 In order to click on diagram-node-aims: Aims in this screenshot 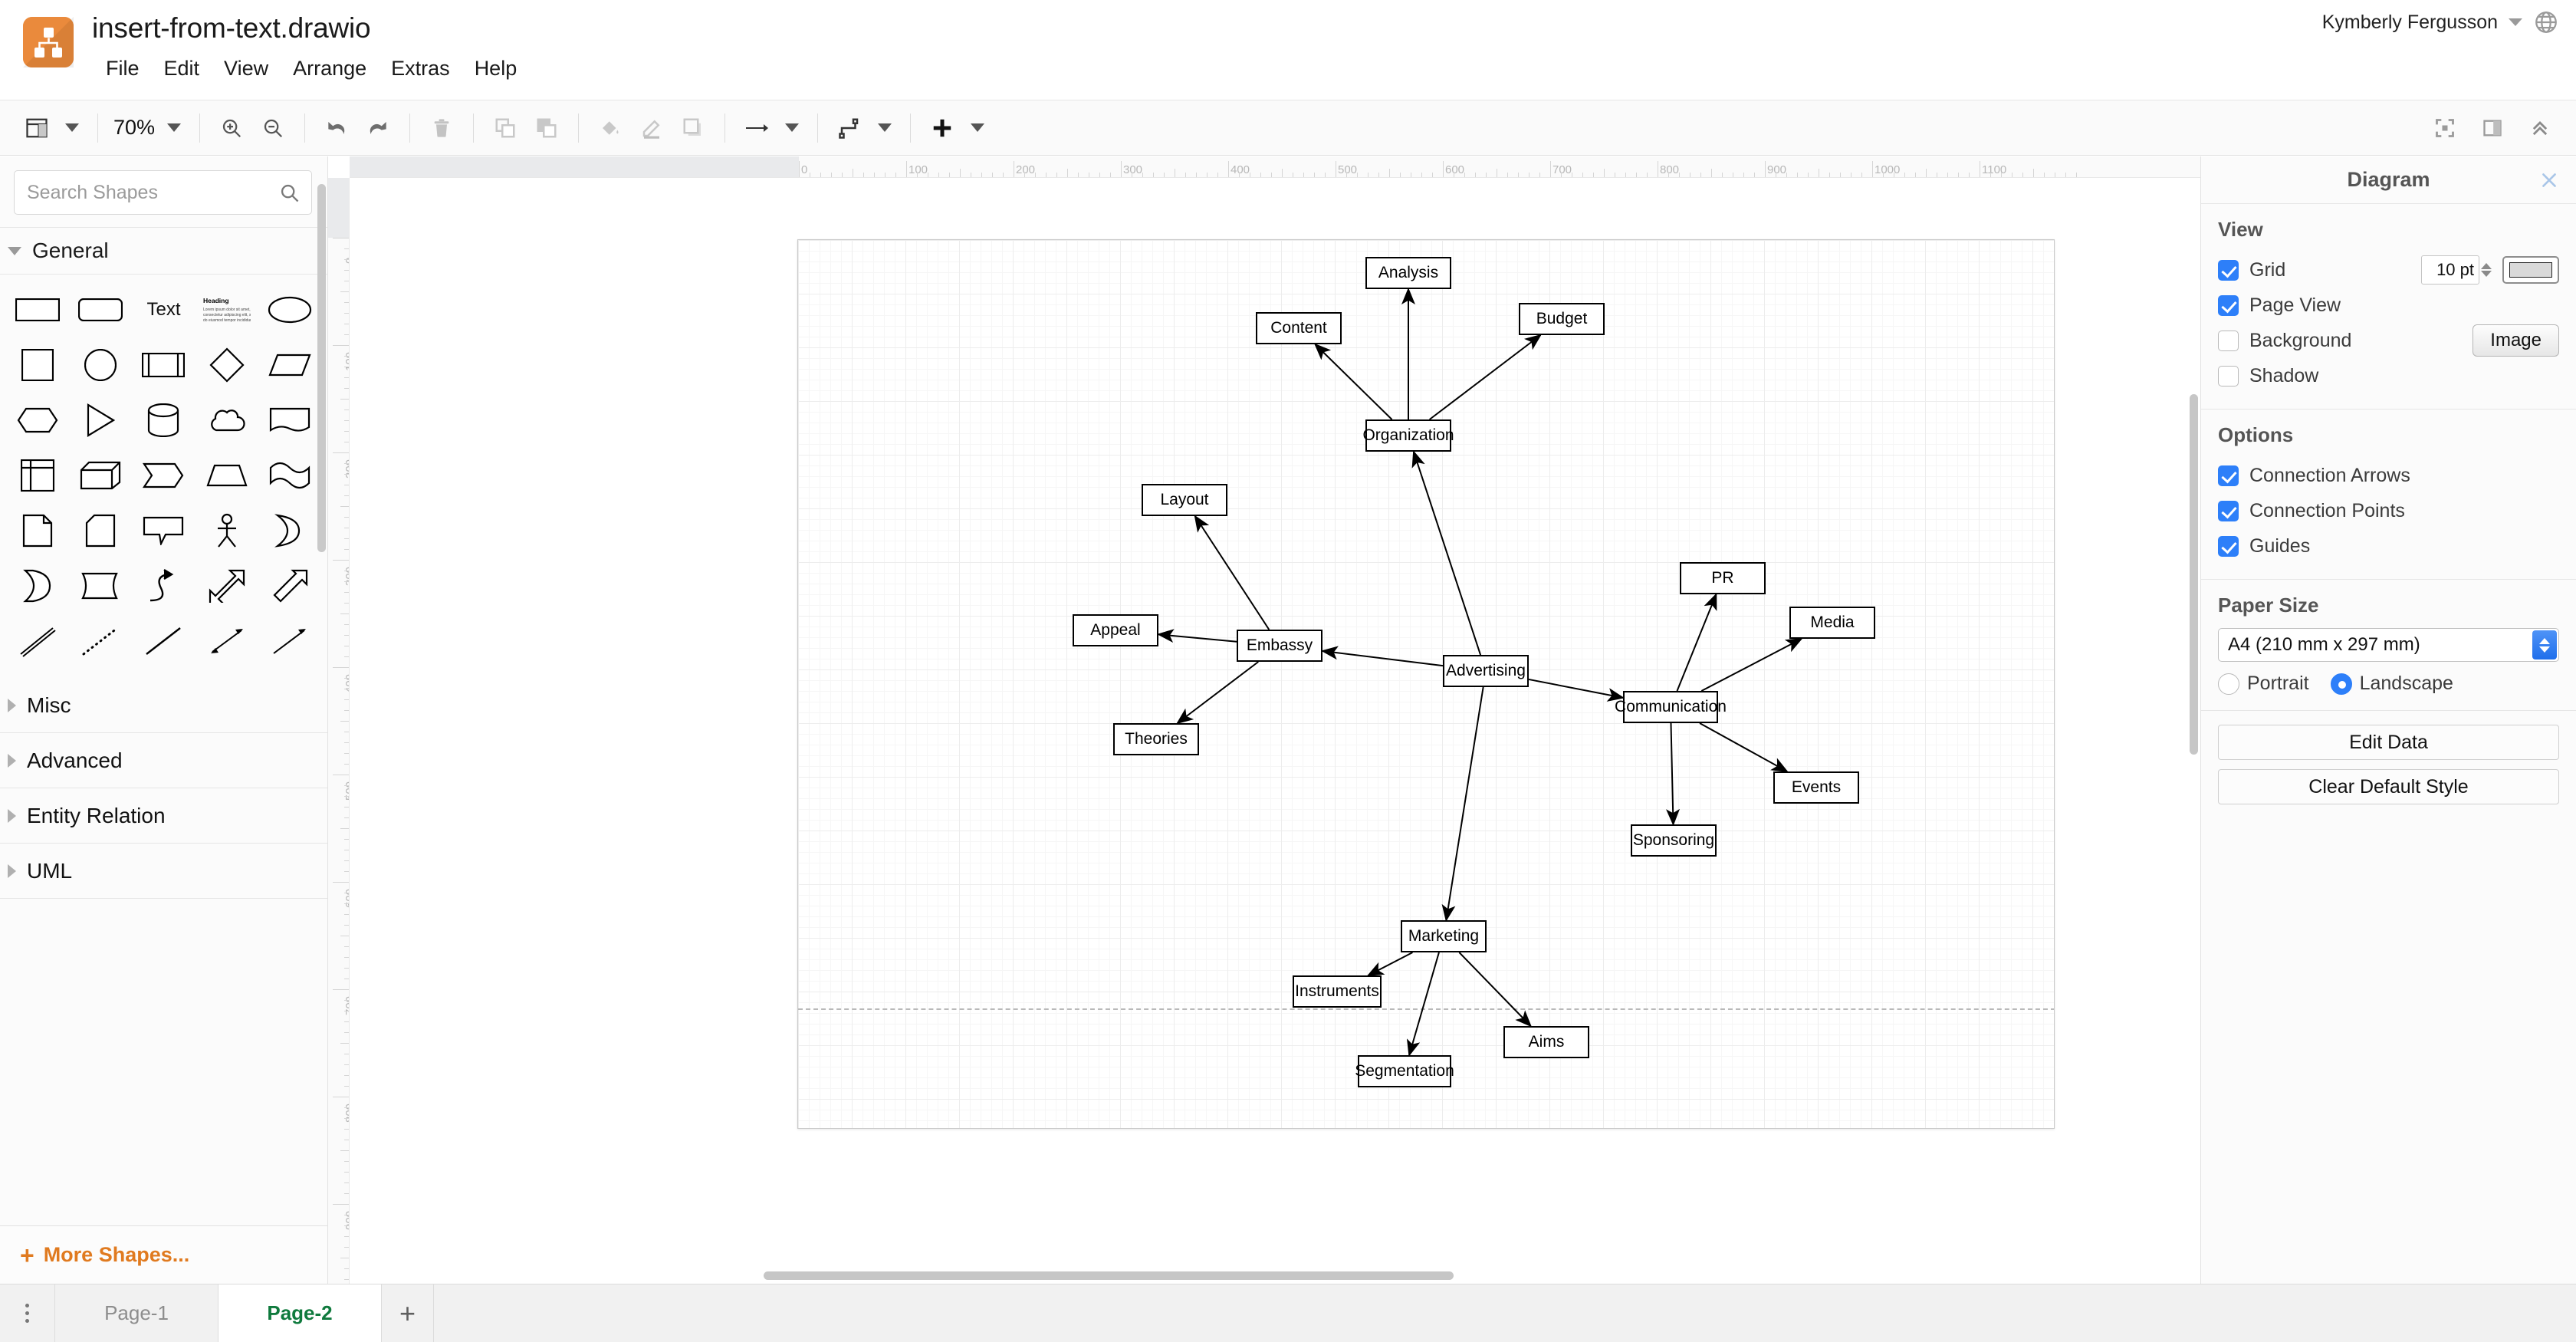, I will do `click(1546, 1042)`.